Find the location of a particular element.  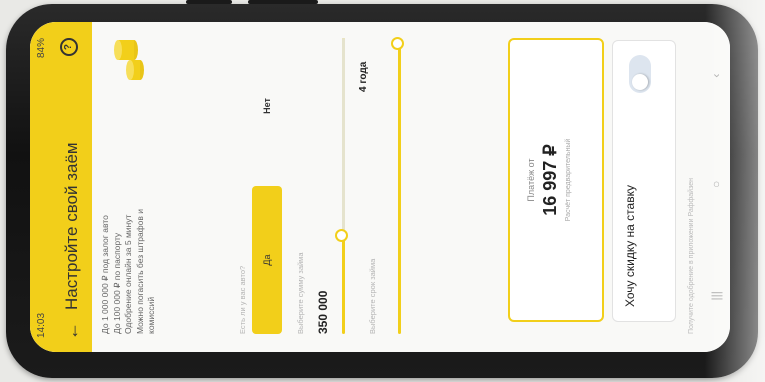

arrow-left-icon: ← is located at coordinates (72, 331).